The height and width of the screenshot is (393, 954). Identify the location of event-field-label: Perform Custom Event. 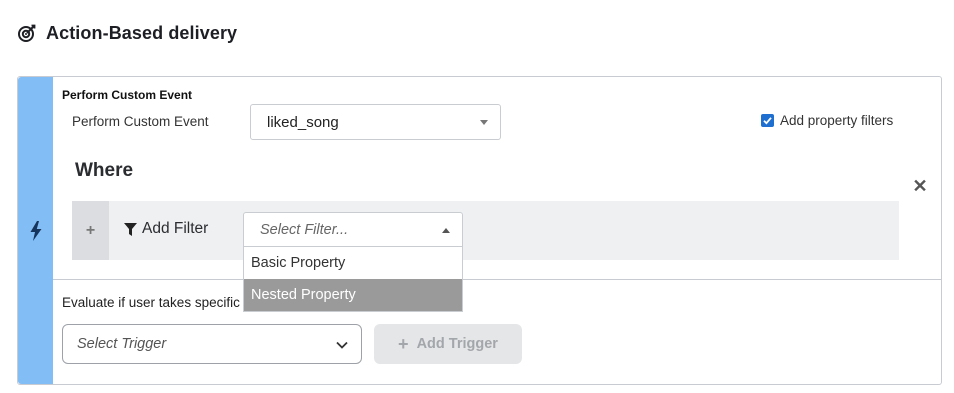
(140, 121).